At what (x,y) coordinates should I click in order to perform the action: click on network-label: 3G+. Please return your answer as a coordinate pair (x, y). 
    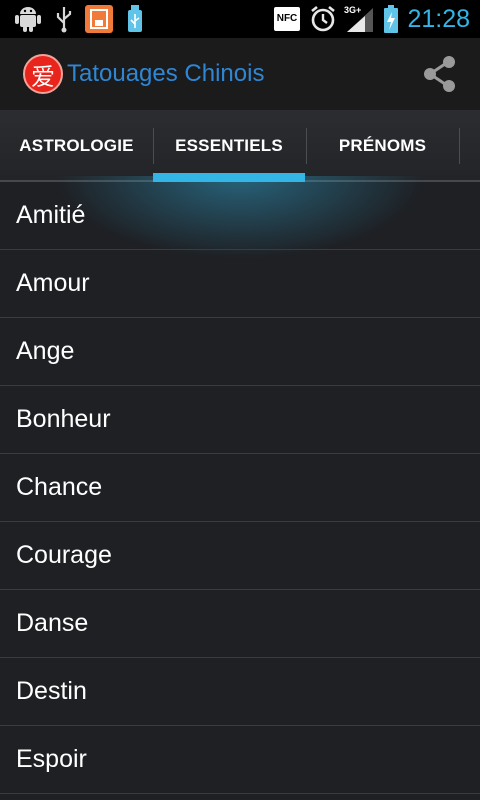
    Looking at the image, I should click on (352, 10).